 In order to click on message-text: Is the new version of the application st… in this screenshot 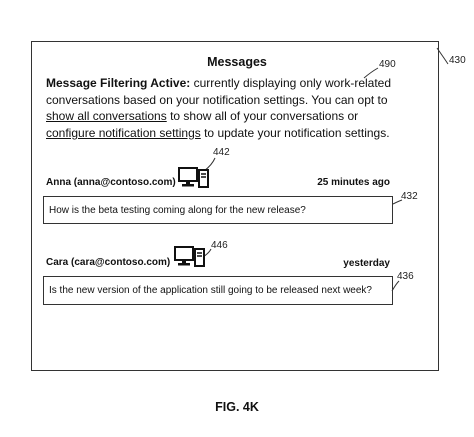, I will do `click(210, 290)`.